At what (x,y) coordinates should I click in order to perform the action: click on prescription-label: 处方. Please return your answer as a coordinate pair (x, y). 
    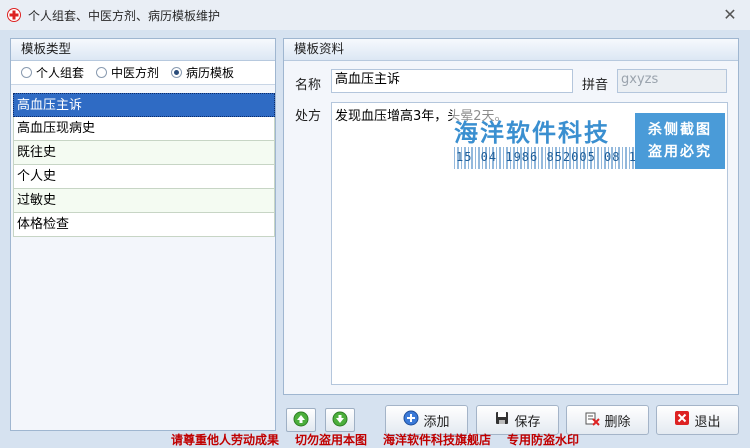
    Looking at the image, I should click on (308, 116).